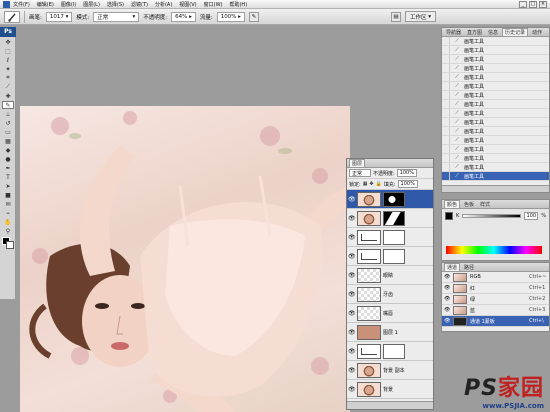 The height and width of the screenshot is (412, 550). I want to click on channel-row: 👁 蓝 Ctrl+3, so click(495, 310).